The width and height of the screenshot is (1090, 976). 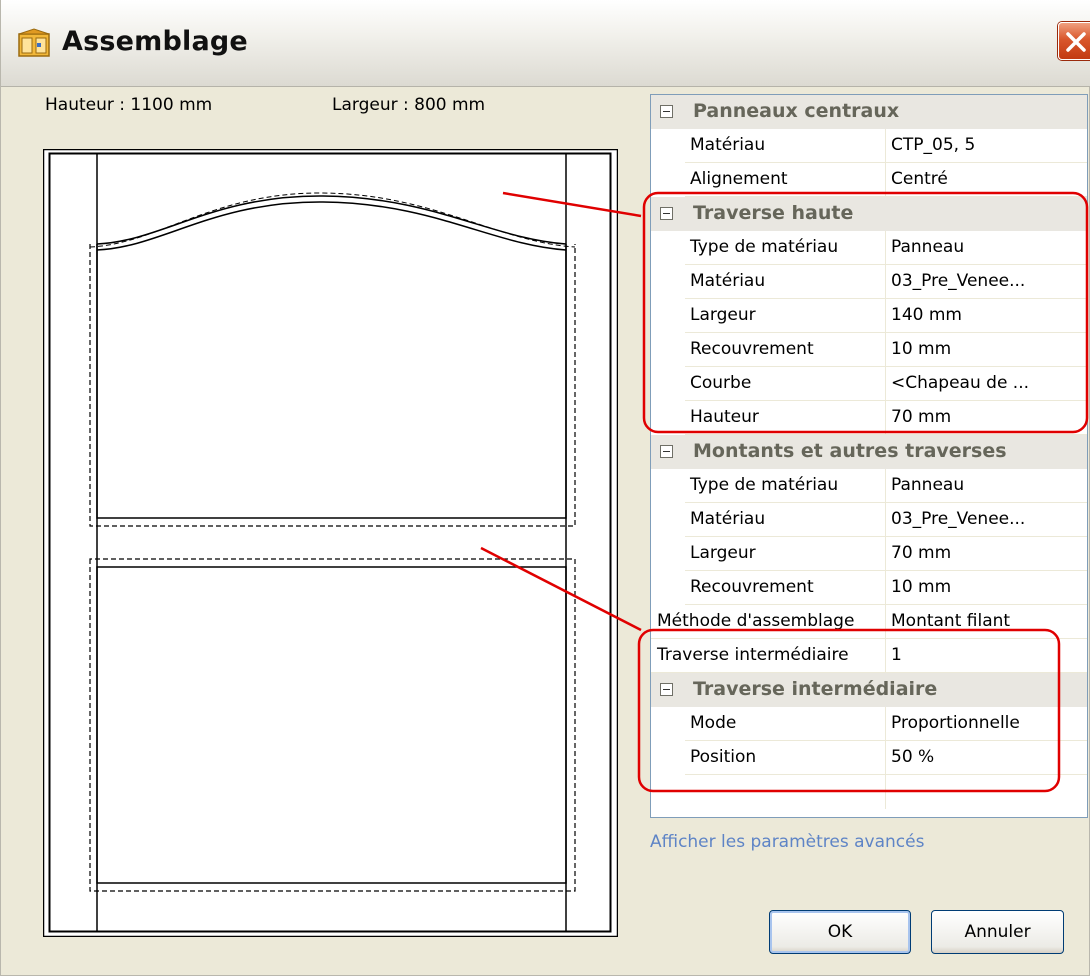 I want to click on property-name, so click(x=785, y=792).